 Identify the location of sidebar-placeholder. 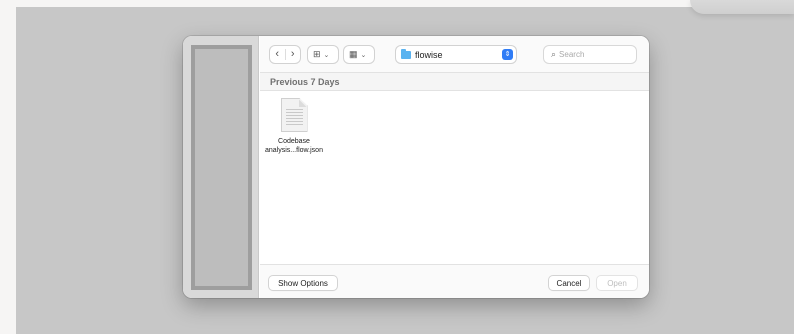
(221, 167).